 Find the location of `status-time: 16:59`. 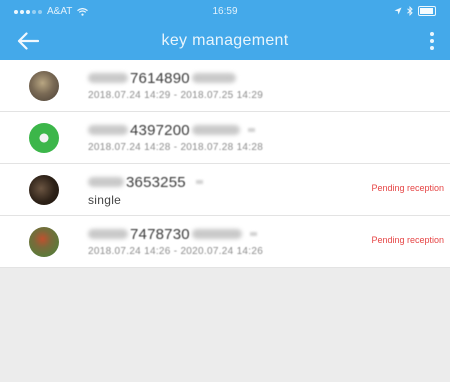

status-time: 16:59 is located at coordinates (225, 11).